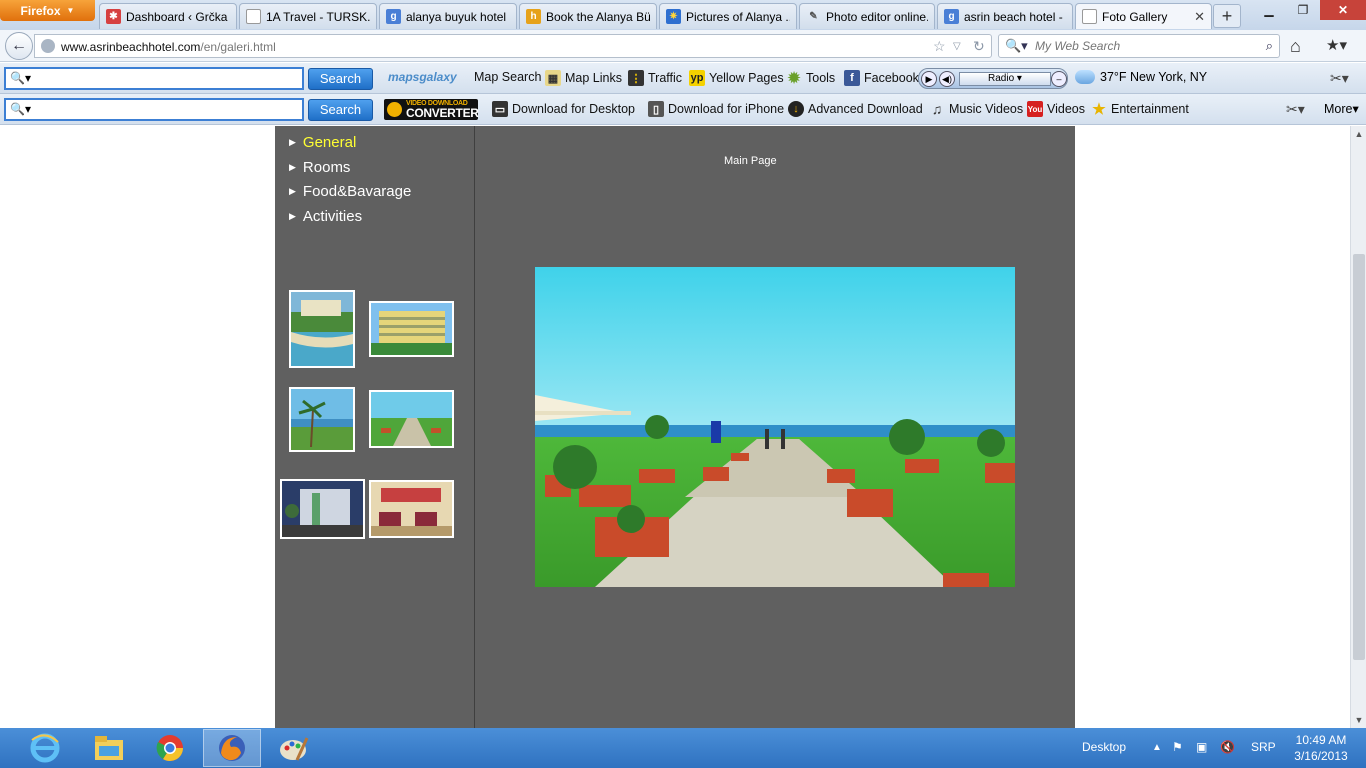 Image resolution: width=1366 pixels, height=768 pixels. Describe the element at coordinates (1321, 740) in the screenshot. I see `clock-time: 10:49 AM` at that location.